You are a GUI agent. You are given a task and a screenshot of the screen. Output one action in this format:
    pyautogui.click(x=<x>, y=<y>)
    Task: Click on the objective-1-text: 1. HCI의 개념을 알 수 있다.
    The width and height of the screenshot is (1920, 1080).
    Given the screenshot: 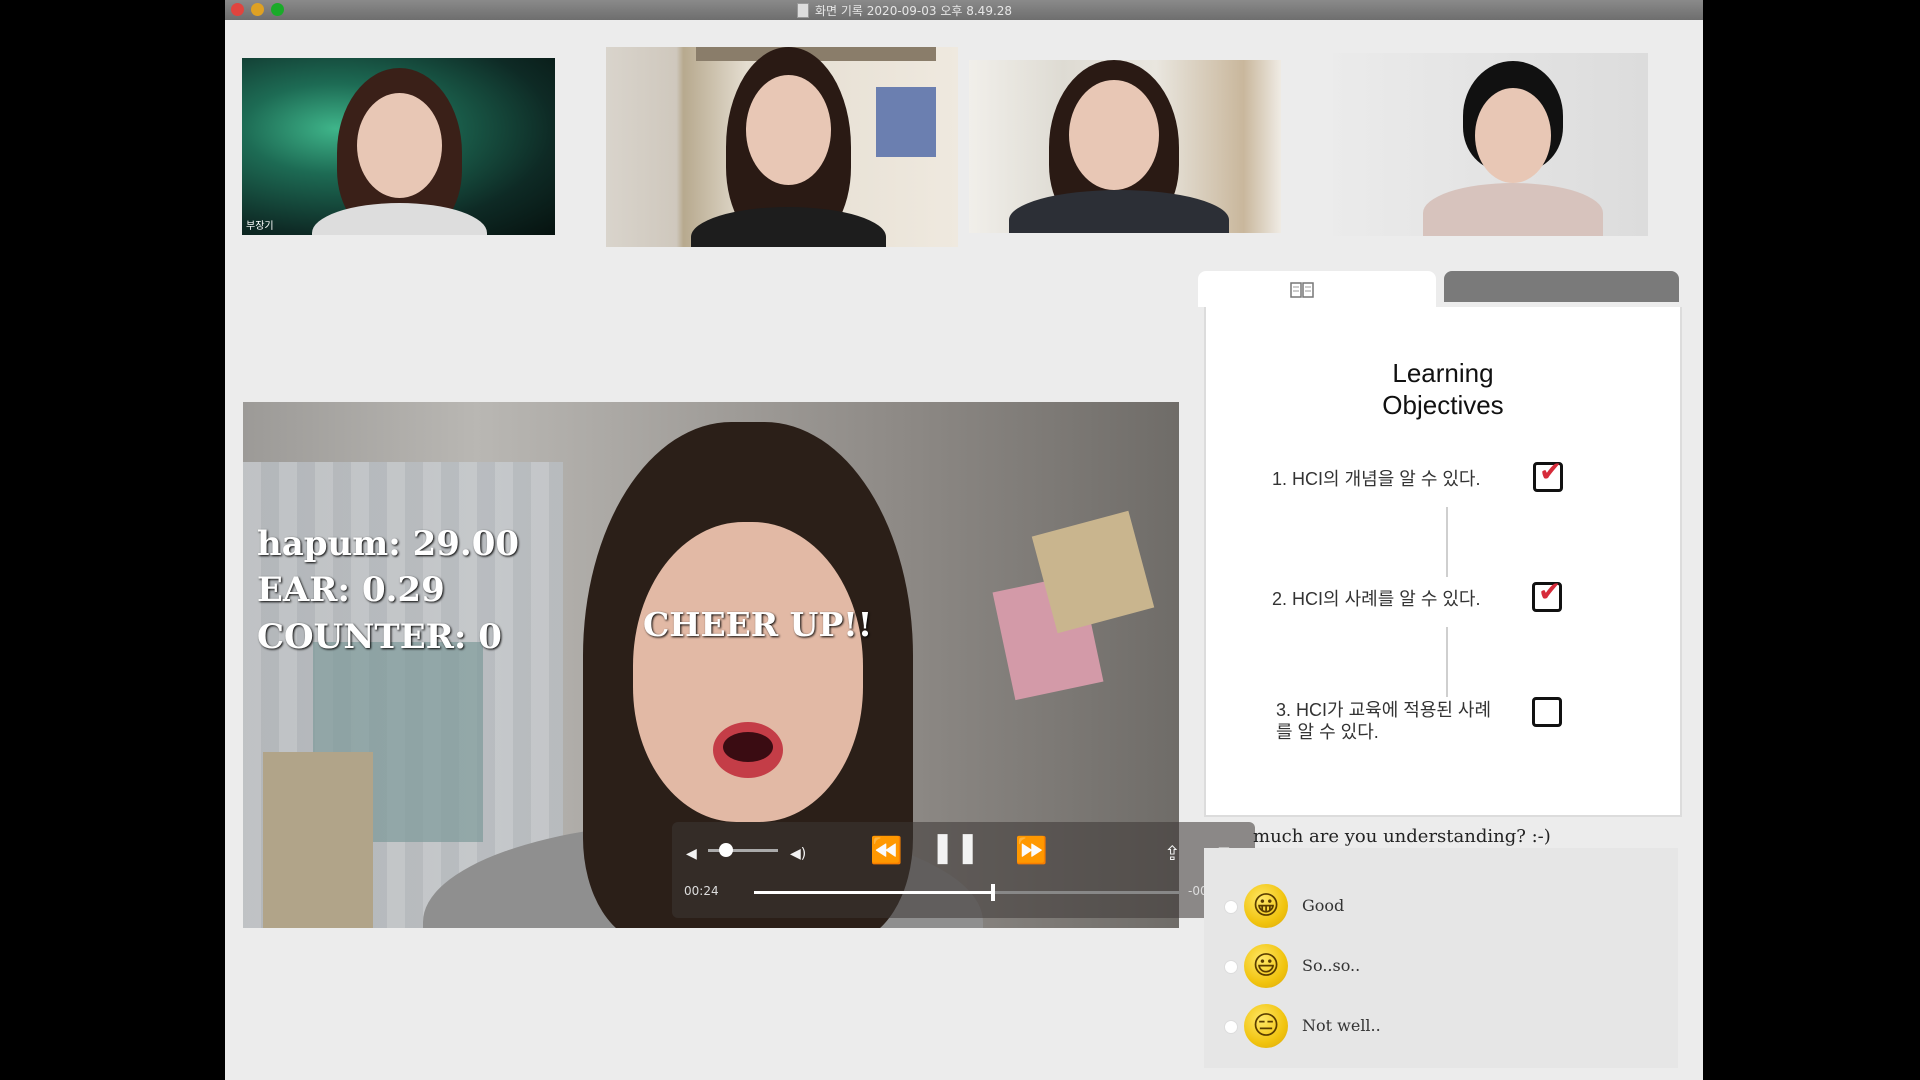 What is the action you would take?
    pyautogui.click(x=1376, y=479)
    